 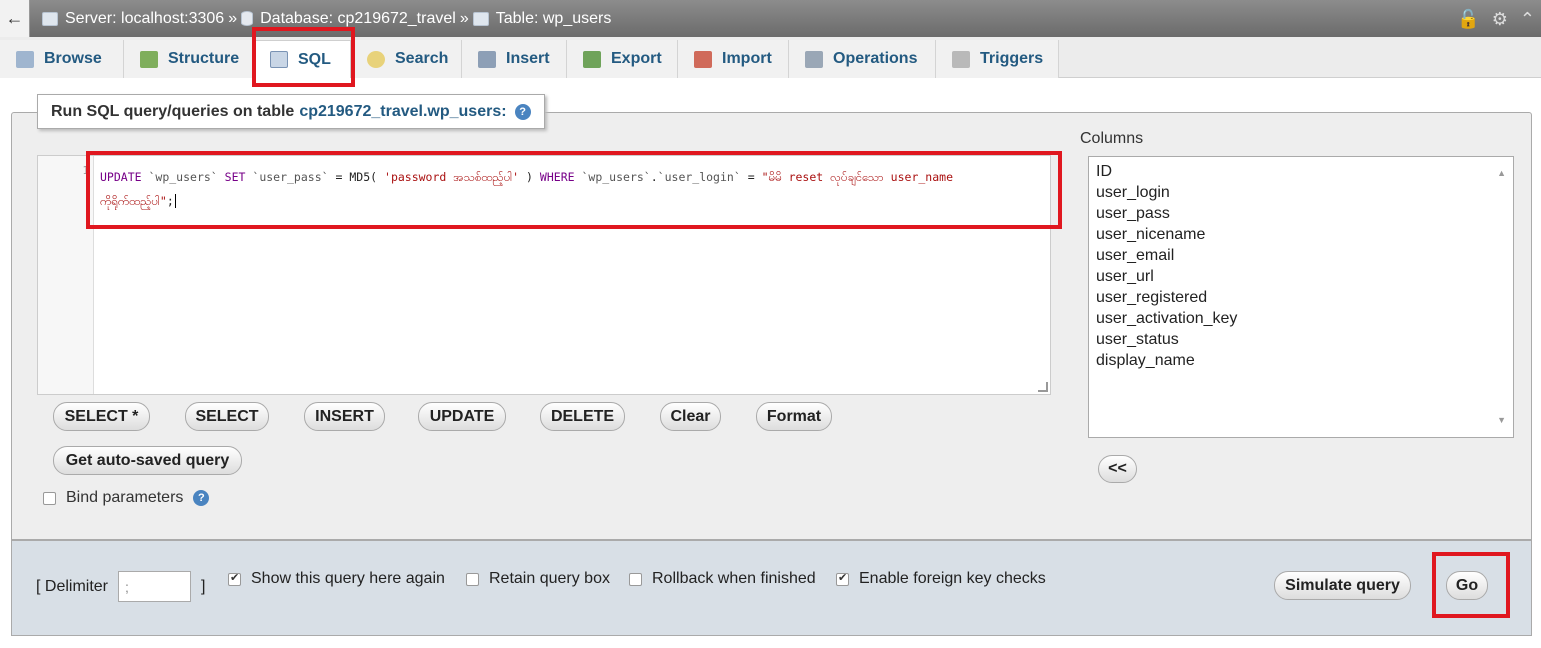 What do you see at coordinates (690, 416) in the screenshot?
I see `clear-button: Clear` at bounding box center [690, 416].